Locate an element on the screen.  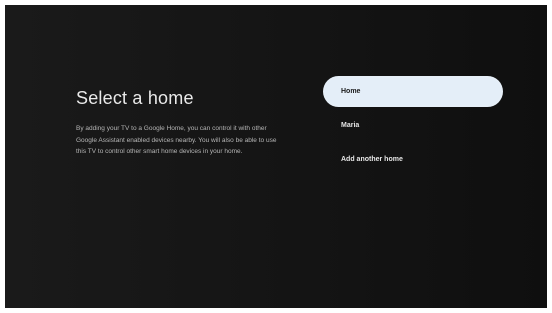
add-another-home-option: Add another home is located at coordinates (413, 159).